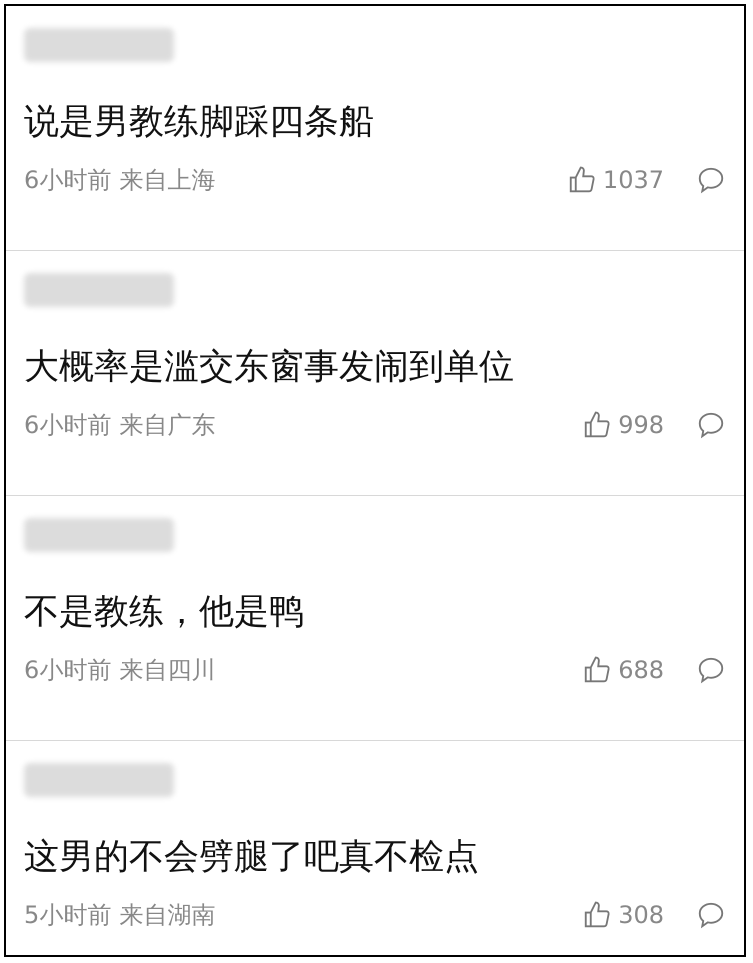  What do you see at coordinates (641, 425) in the screenshot?
I see `like-count: 998` at bounding box center [641, 425].